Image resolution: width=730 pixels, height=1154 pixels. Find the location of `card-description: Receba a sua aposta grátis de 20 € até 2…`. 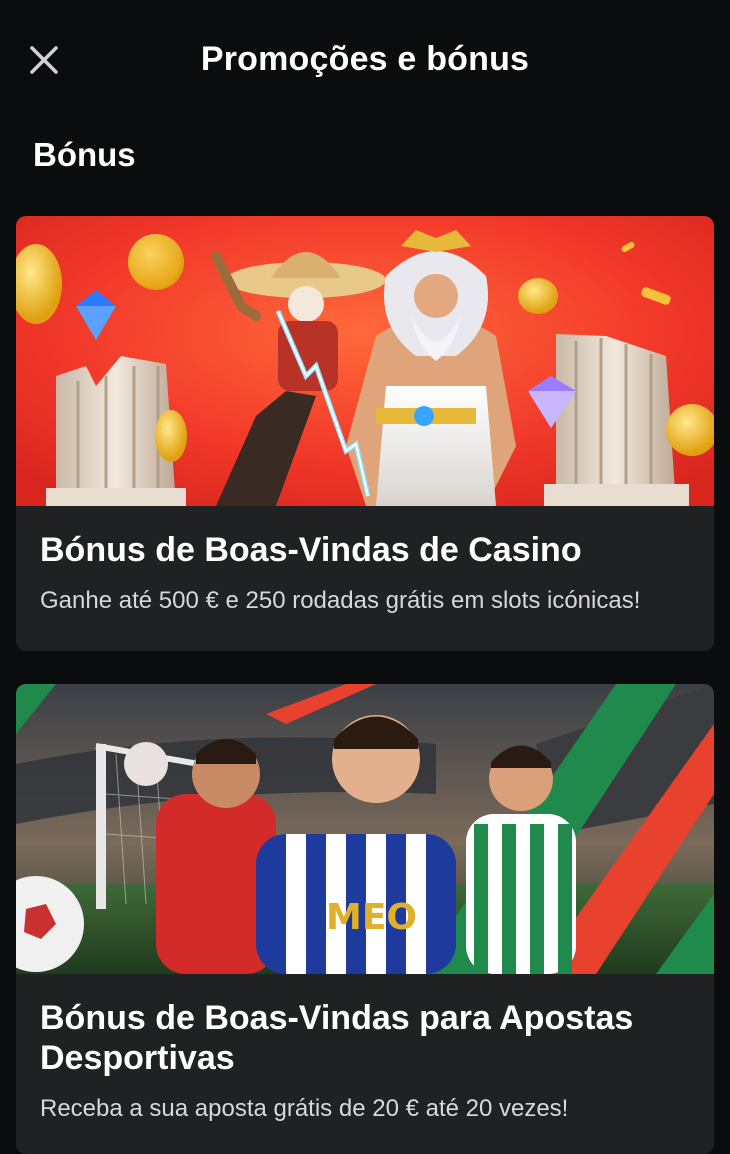

card-description: Receba a sua aposta grátis de 20 € até 2… is located at coordinates (304, 1108).